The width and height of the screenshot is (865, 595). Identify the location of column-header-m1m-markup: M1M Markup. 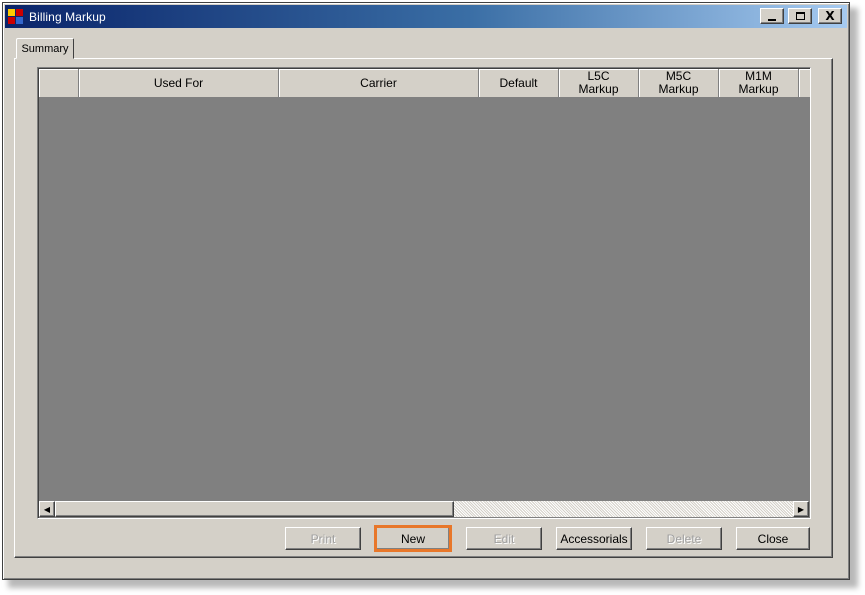
(759, 83).